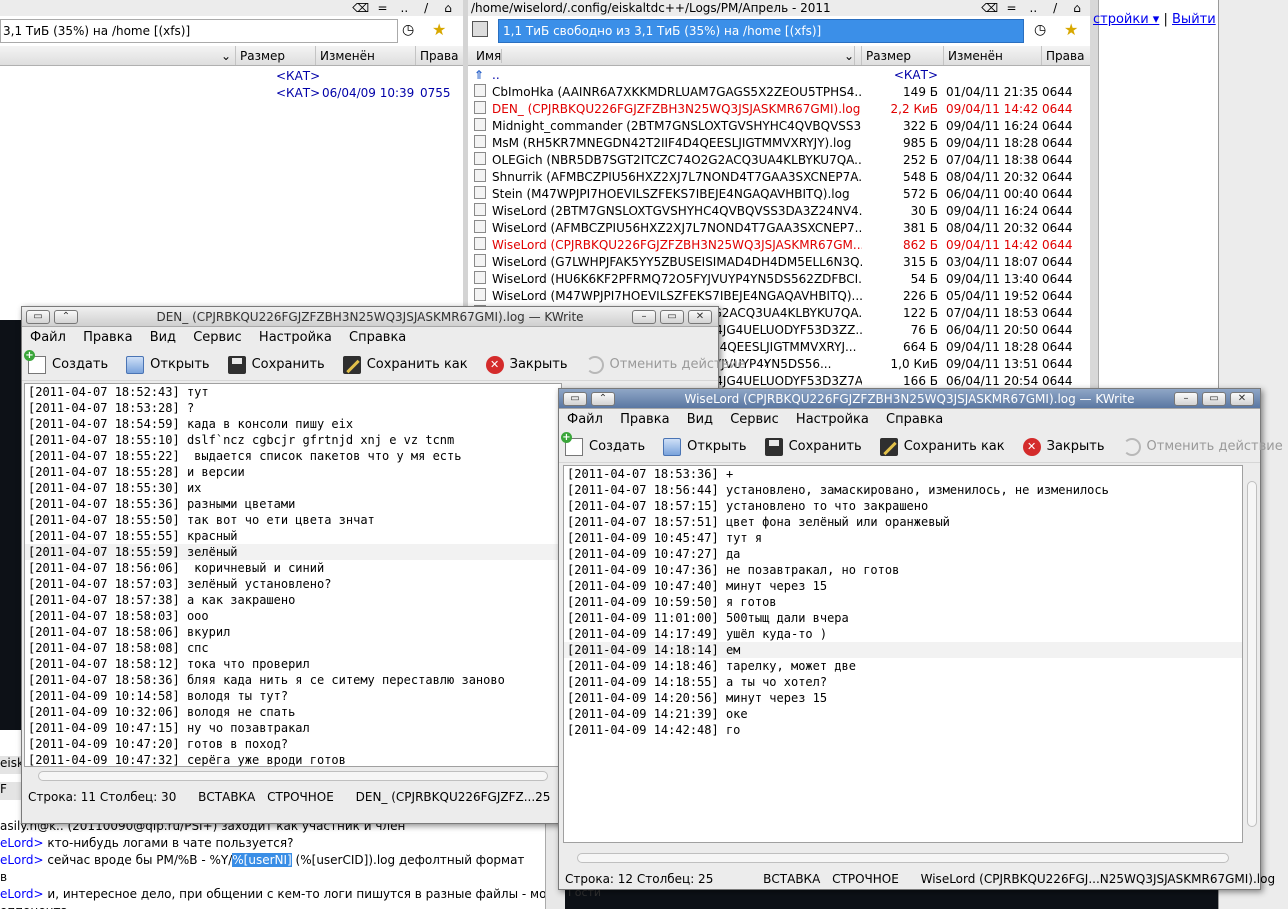  I want to click on text-line: [2011-04-07 18:55:36] разными цветами, so click(162, 504).